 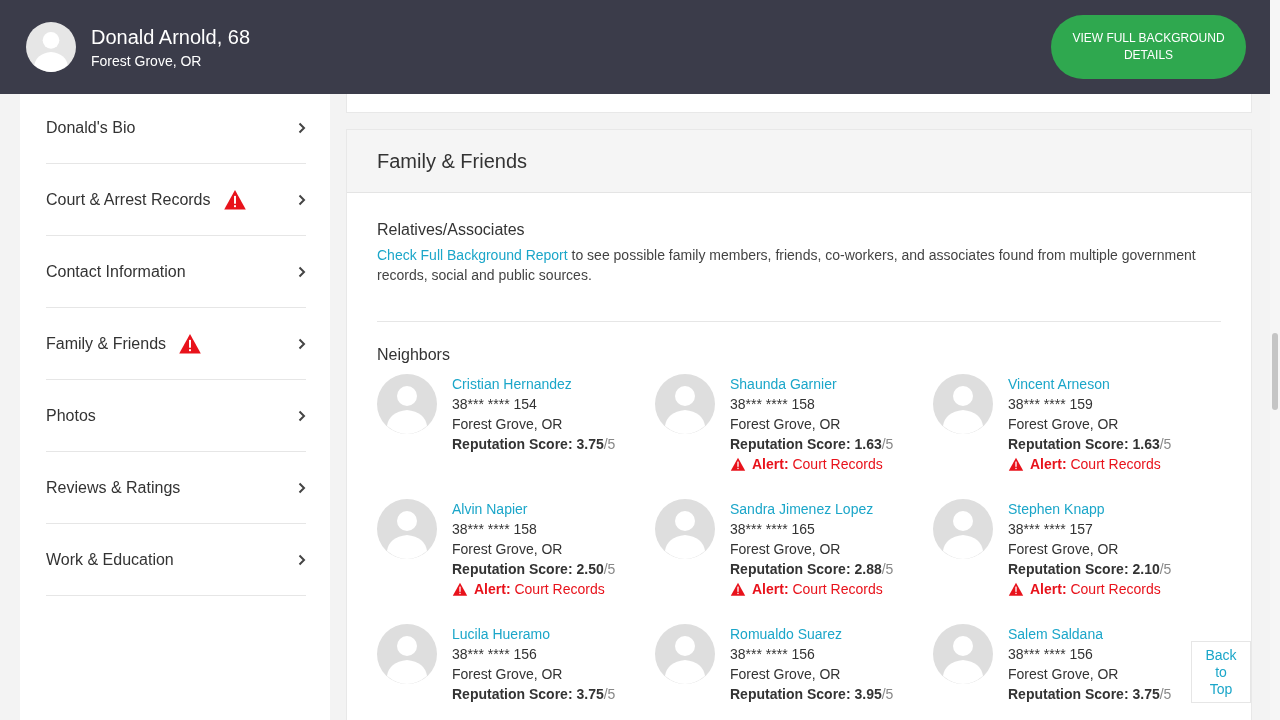 What do you see at coordinates (1051, 529) in the screenshot?
I see `phone-number: 38*** **** 157` at bounding box center [1051, 529].